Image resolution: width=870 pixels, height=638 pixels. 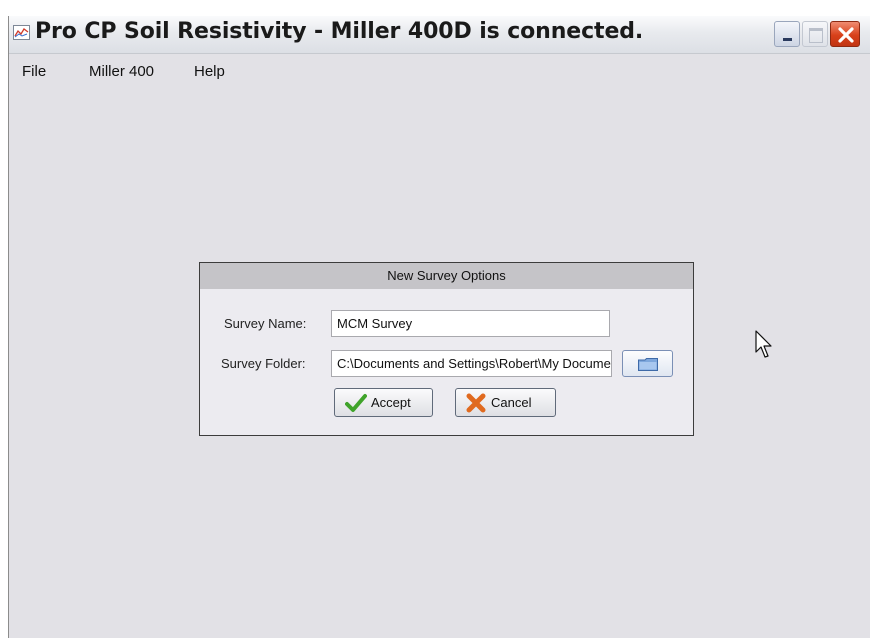 I want to click on survey-name-label: Survey Name:, so click(x=265, y=323).